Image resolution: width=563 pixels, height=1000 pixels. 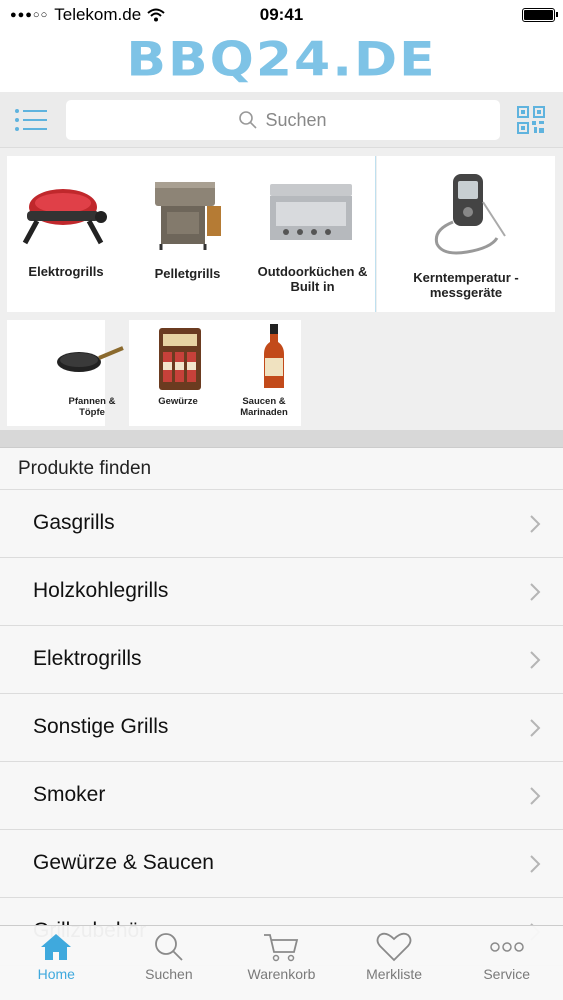 I want to click on list-item-sonstige-grills: Sonstige Grills, so click(x=281, y=728).